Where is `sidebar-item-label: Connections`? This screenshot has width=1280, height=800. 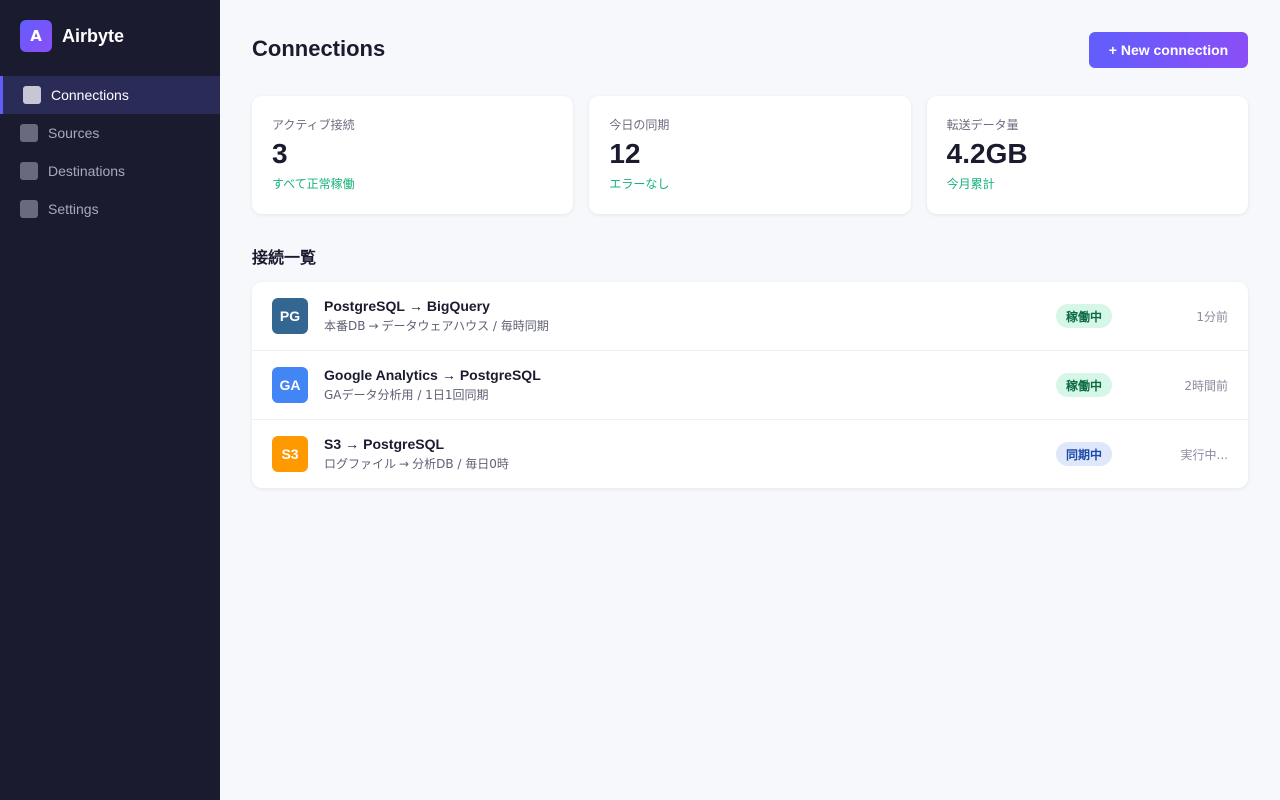
sidebar-item-label: Connections is located at coordinates (90, 95).